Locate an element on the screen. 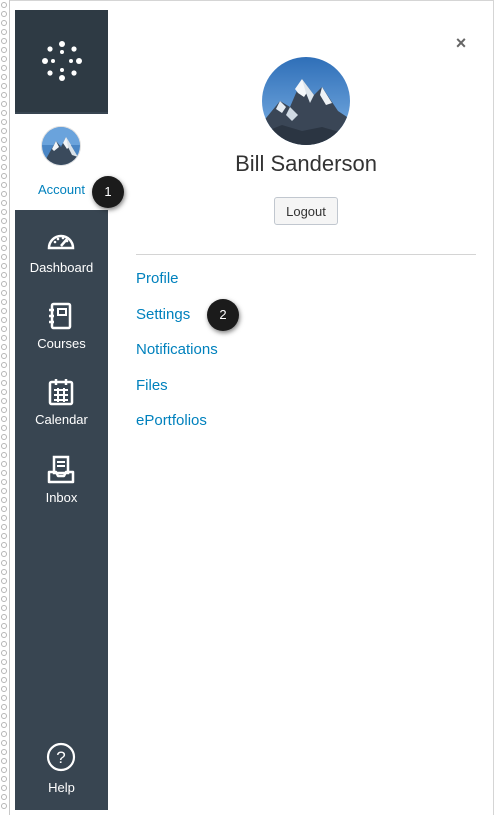 Image resolution: width=494 pixels, height=815 pixels. nav-item-label: Dashboard is located at coordinates (61, 267).